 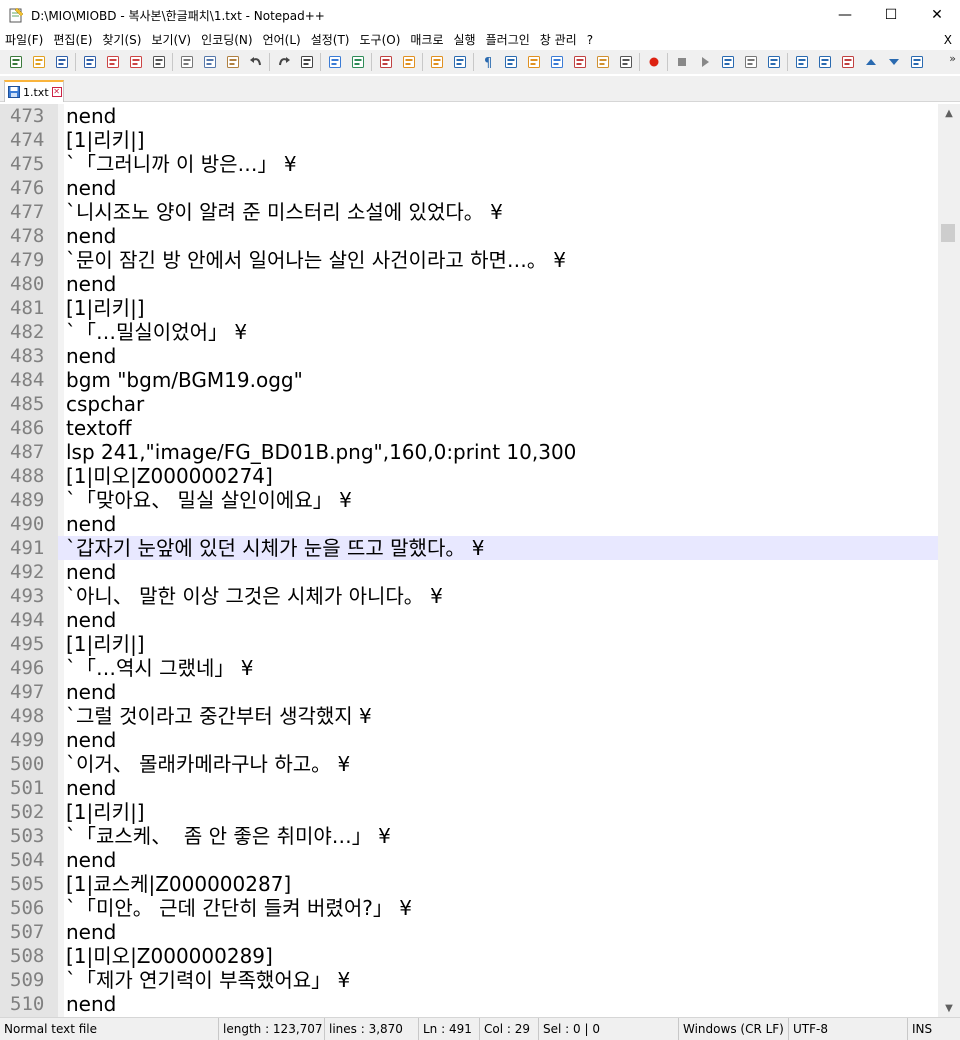 I want to click on plugin-a-icon, so click(x=773, y=62).